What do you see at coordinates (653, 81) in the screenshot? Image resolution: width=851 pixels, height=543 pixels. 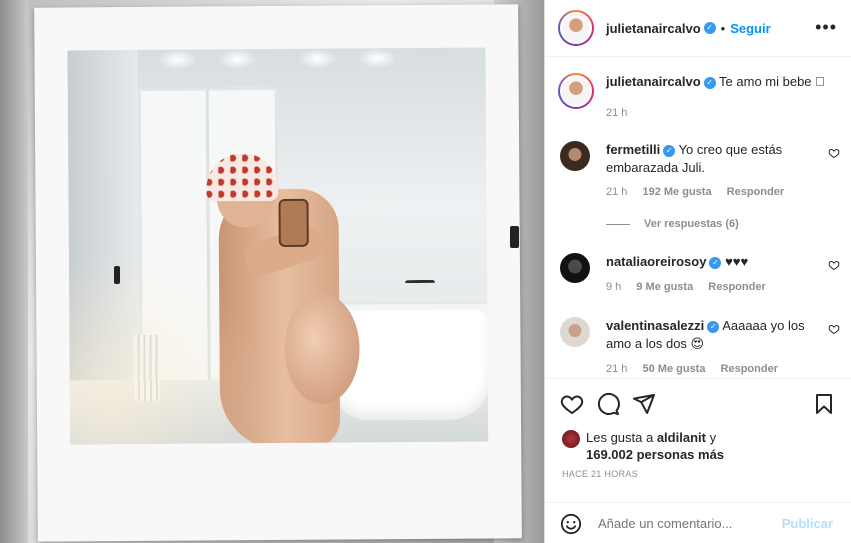 I see `caption-username: julietanaircalvo` at bounding box center [653, 81].